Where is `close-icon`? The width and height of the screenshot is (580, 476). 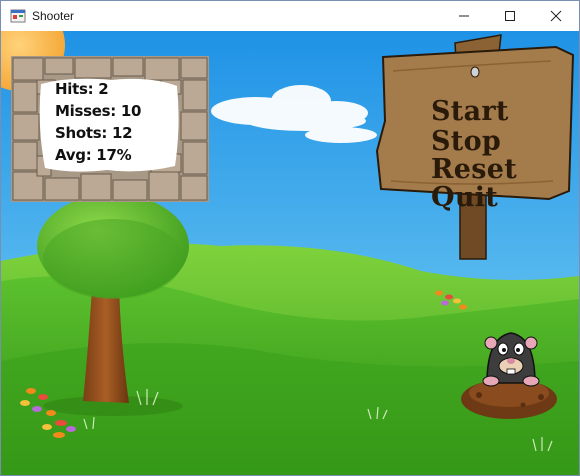 close-icon is located at coordinates (556, 16).